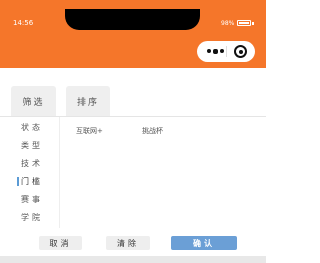 This screenshot has width=320, height=263. I want to click on category-threshold: 门槛, so click(32, 181).